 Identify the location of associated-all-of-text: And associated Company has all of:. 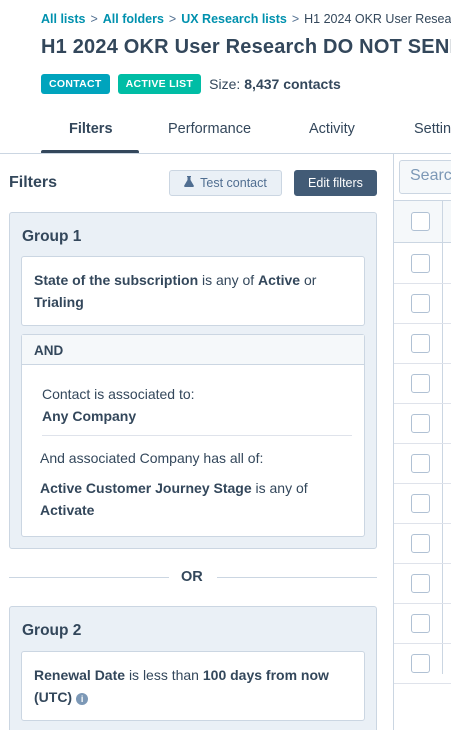
(152, 458).